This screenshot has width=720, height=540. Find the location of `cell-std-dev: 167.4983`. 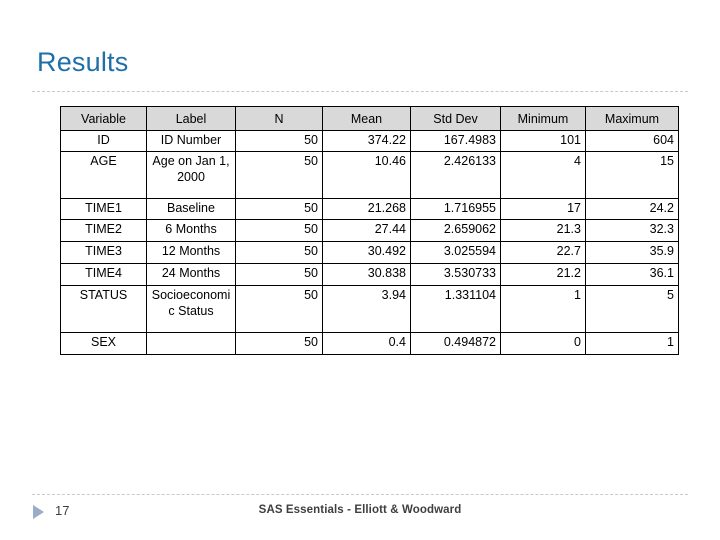

cell-std-dev: 167.4983 is located at coordinates (455, 141).